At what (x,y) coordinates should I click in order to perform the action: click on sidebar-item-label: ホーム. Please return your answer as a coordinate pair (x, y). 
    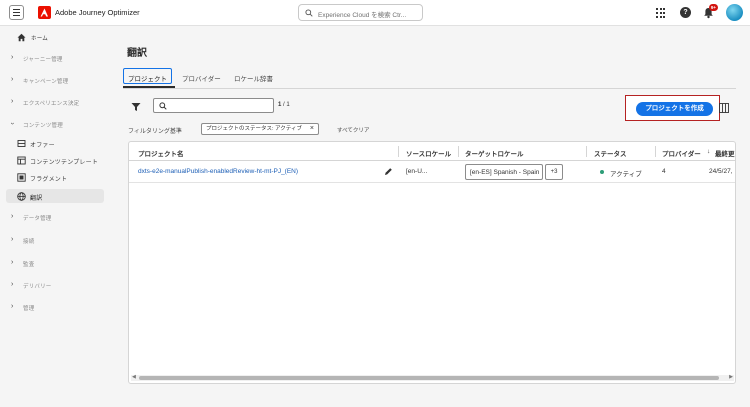
    Looking at the image, I should click on (39, 39).